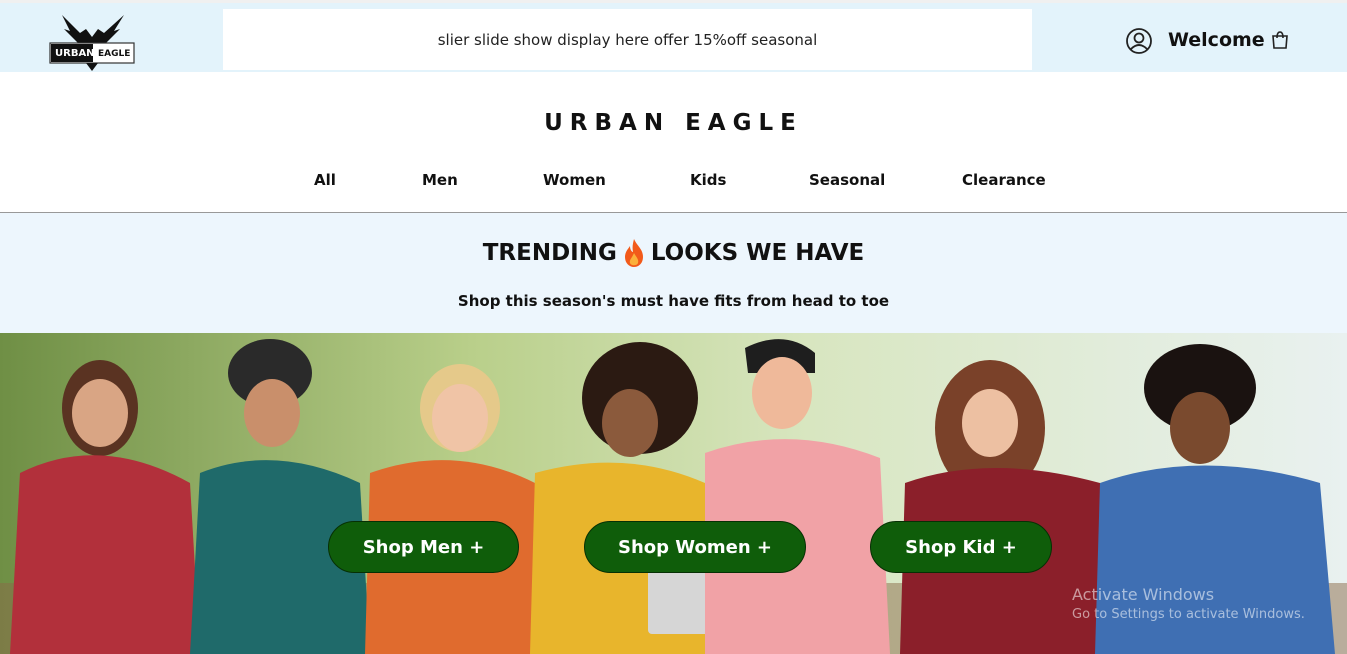 The image size is (1347, 654). I want to click on trending-title-left: TRENDING, so click(549, 253).